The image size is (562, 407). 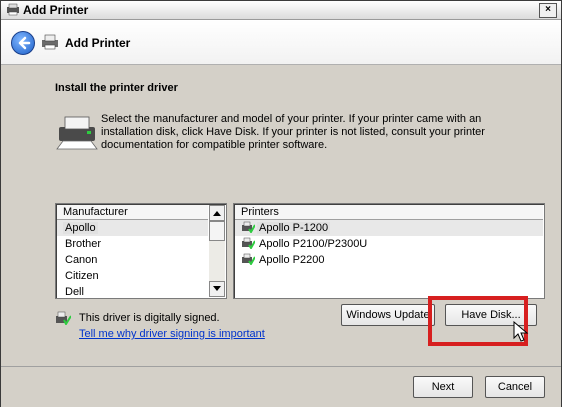 I want to click on manufacturer-scrollbar, so click(x=217, y=251).